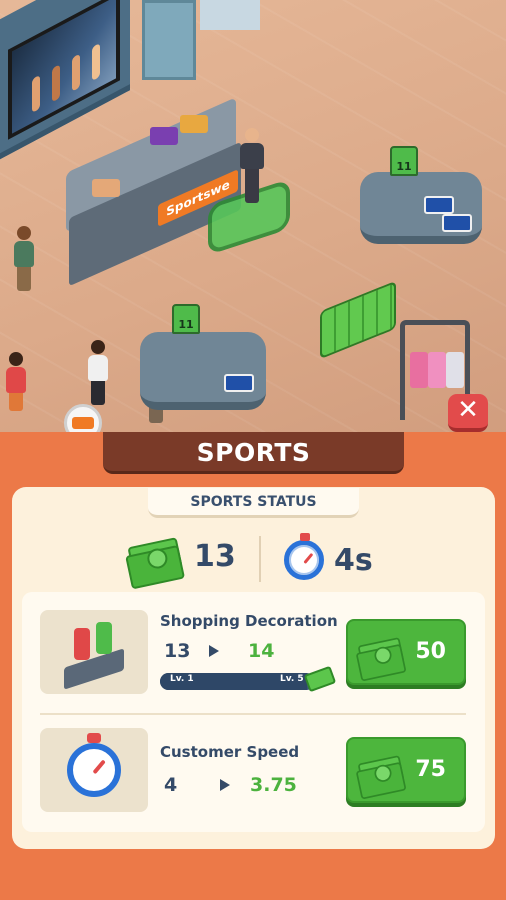  What do you see at coordinates (253, 714) in the screenshot?
I see `row-divider` at bounding box center [253, 714].